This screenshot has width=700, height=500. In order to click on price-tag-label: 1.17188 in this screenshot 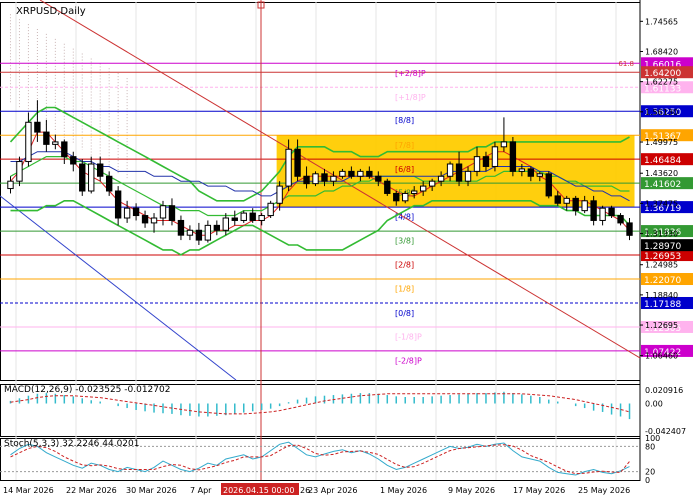, I will do `click(662, 305)`.